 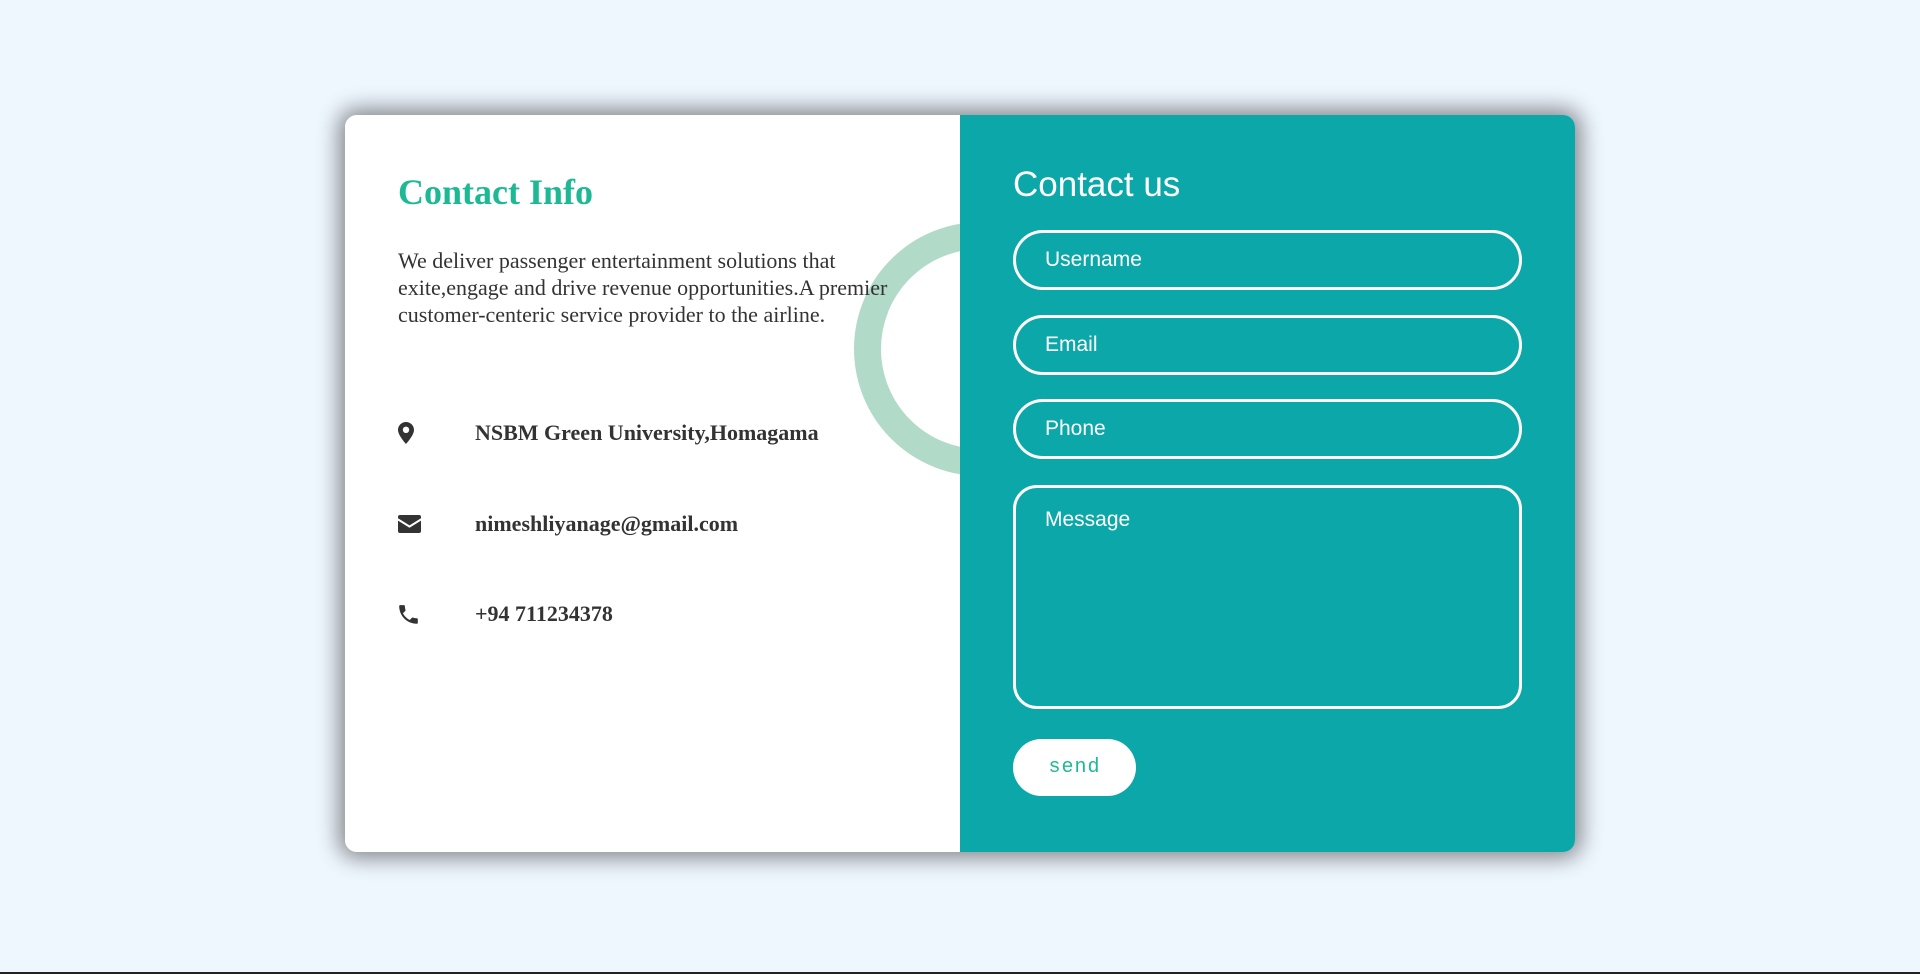 I want to click on contact-form-title: Contact us, so click(x=1097, y=184).